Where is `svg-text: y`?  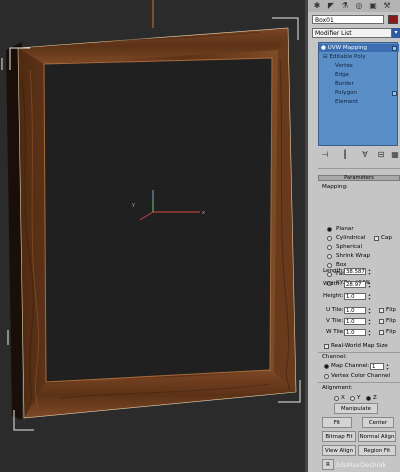
svg-text: y is located at coordinates (133, 205).